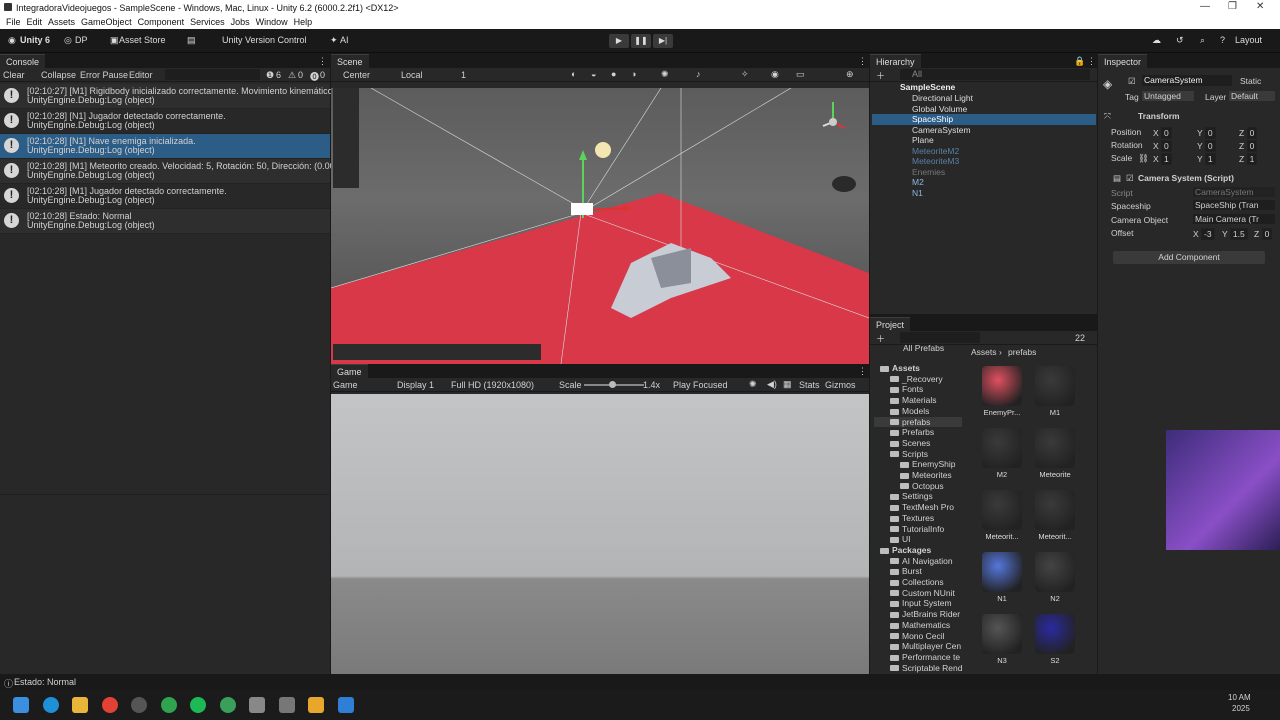 The width and height of the screenshot is (1280, 720). What do you see at coordinates (356, 75) in the screenshot?
I see `pivot-dropdown: Center` at bounding box center [356, 75].